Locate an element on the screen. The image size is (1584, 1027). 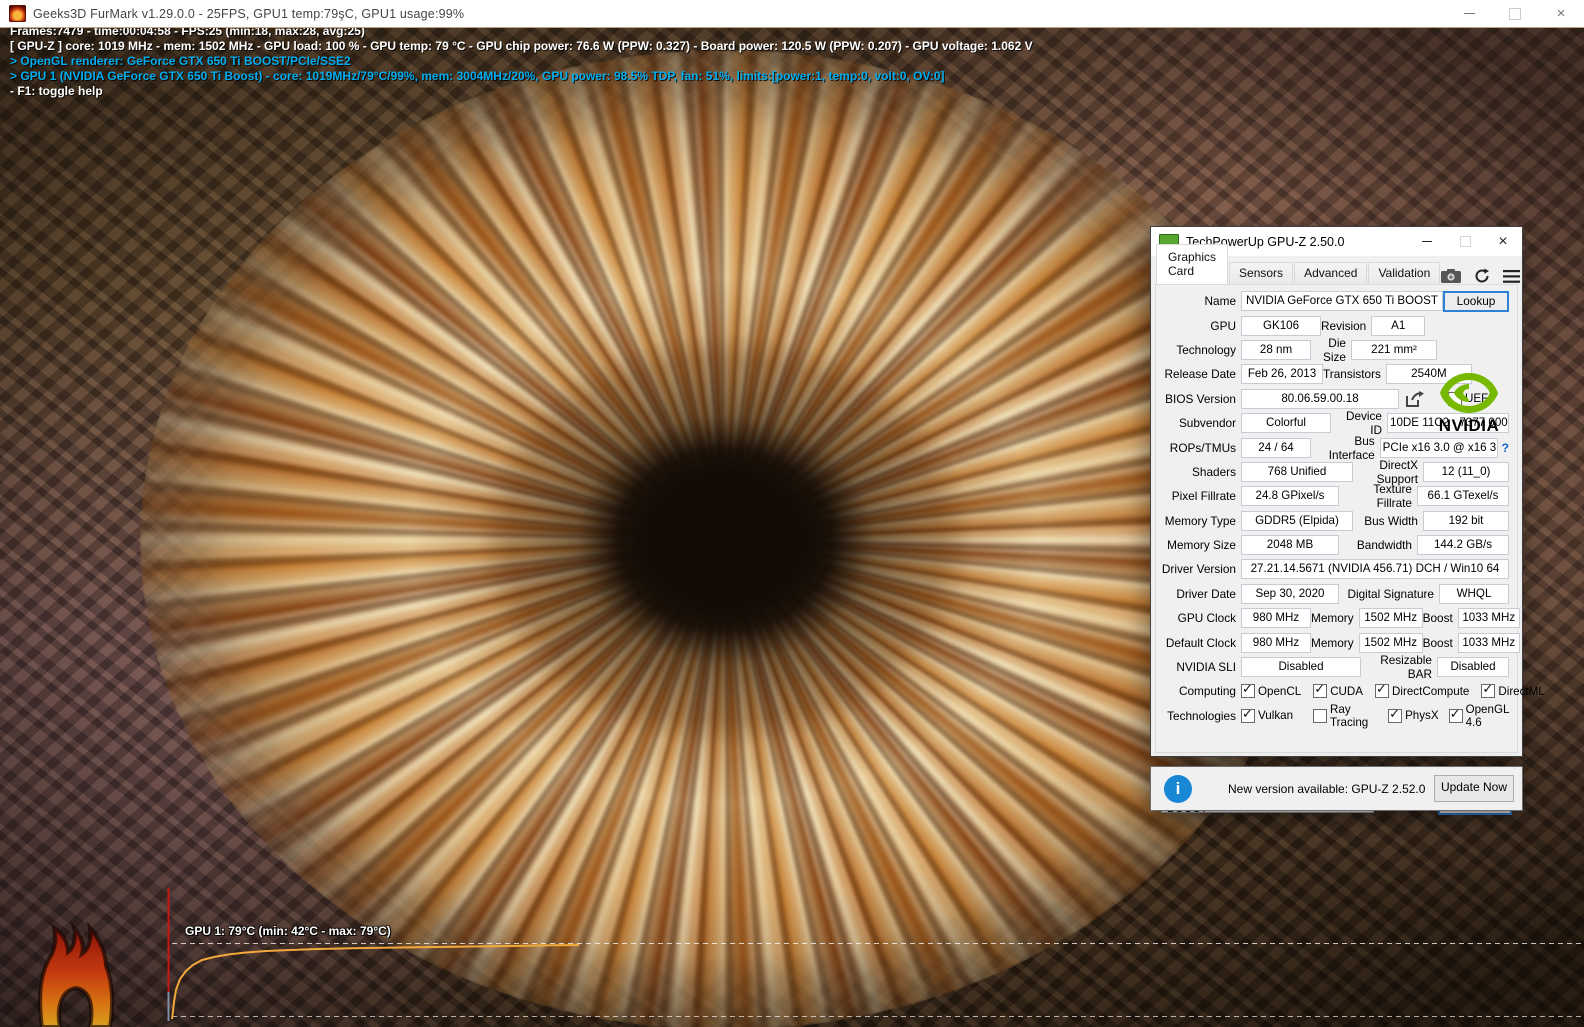
tab-advanced: Advanced is located at coordinates (1331, 273).